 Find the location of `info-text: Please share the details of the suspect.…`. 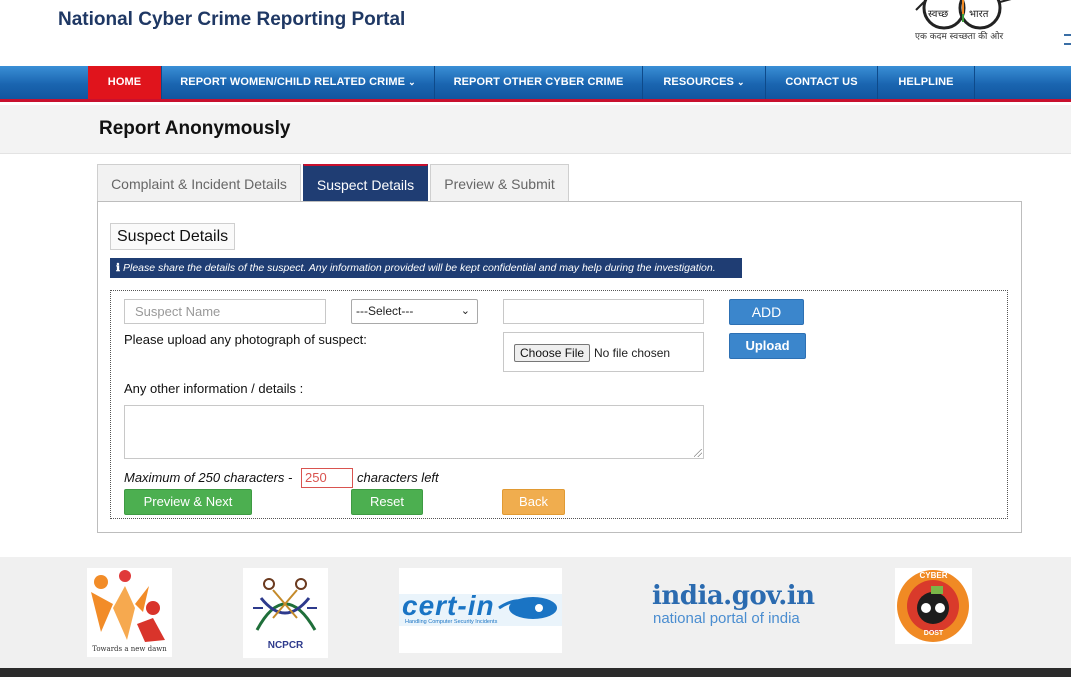

info-text: Please share the details of the suspect.… is located at coordinates (419, 268).